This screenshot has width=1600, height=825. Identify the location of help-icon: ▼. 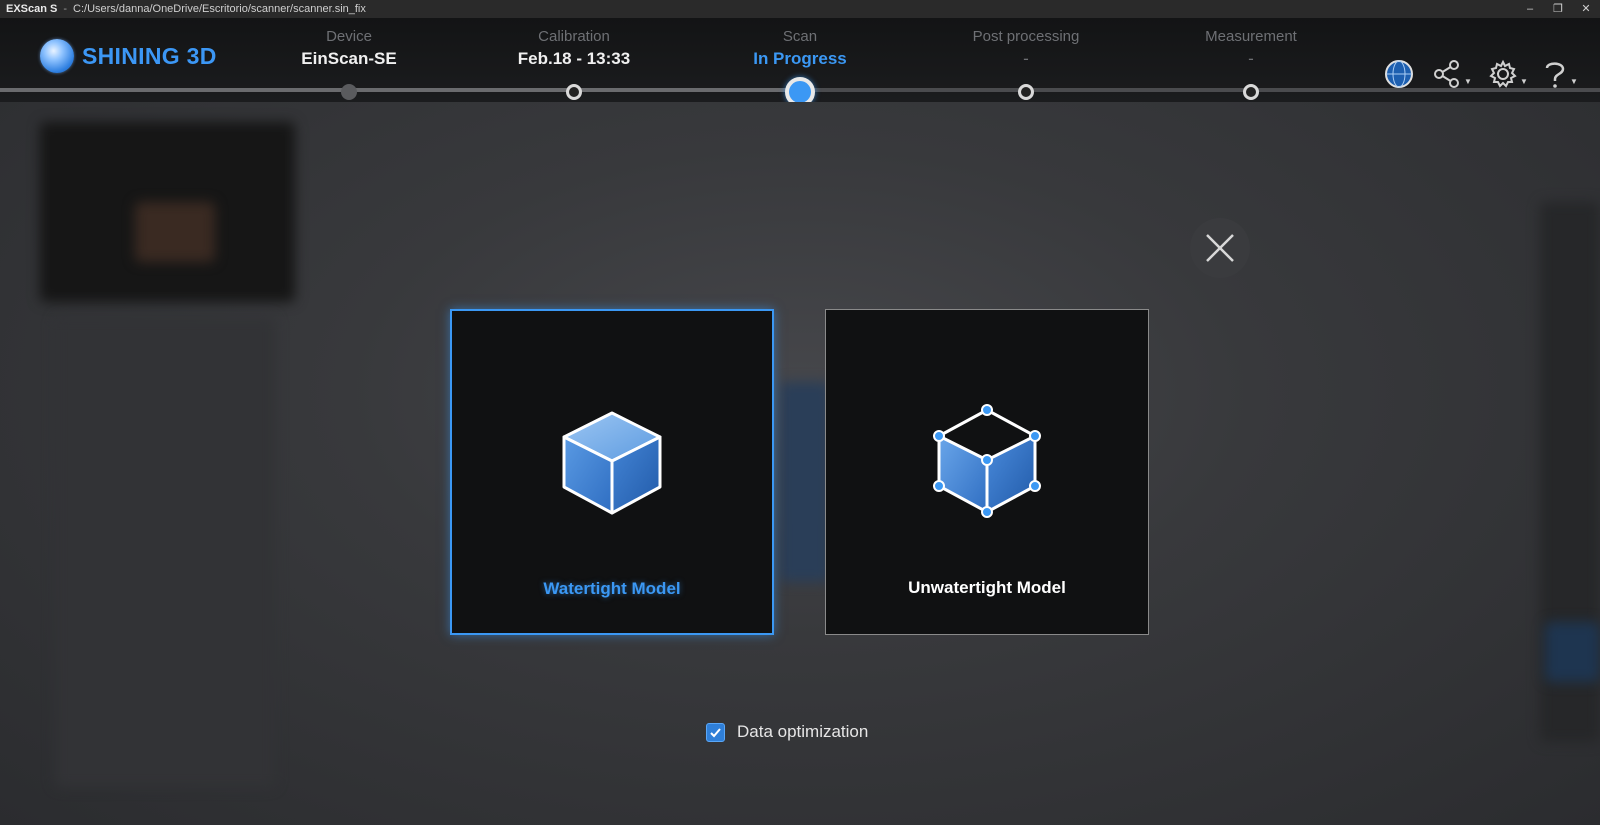
(1560, 74).